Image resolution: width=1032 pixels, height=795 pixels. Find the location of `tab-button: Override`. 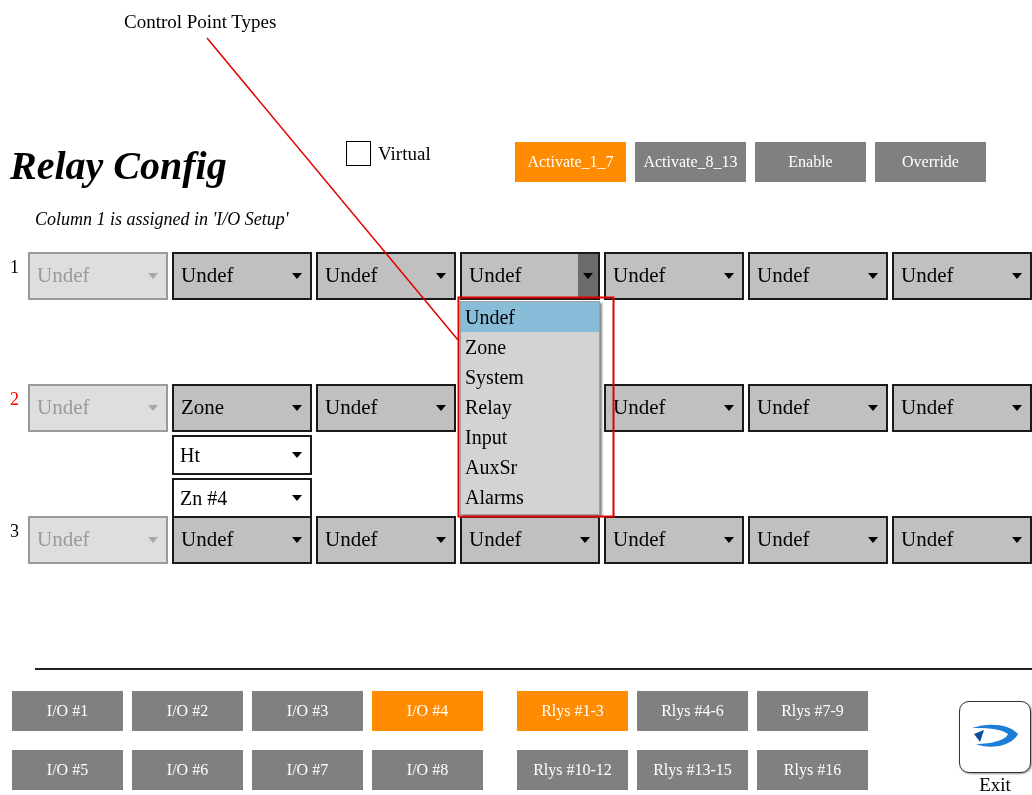

tab-button: Override is located at coordinates (930, 162).